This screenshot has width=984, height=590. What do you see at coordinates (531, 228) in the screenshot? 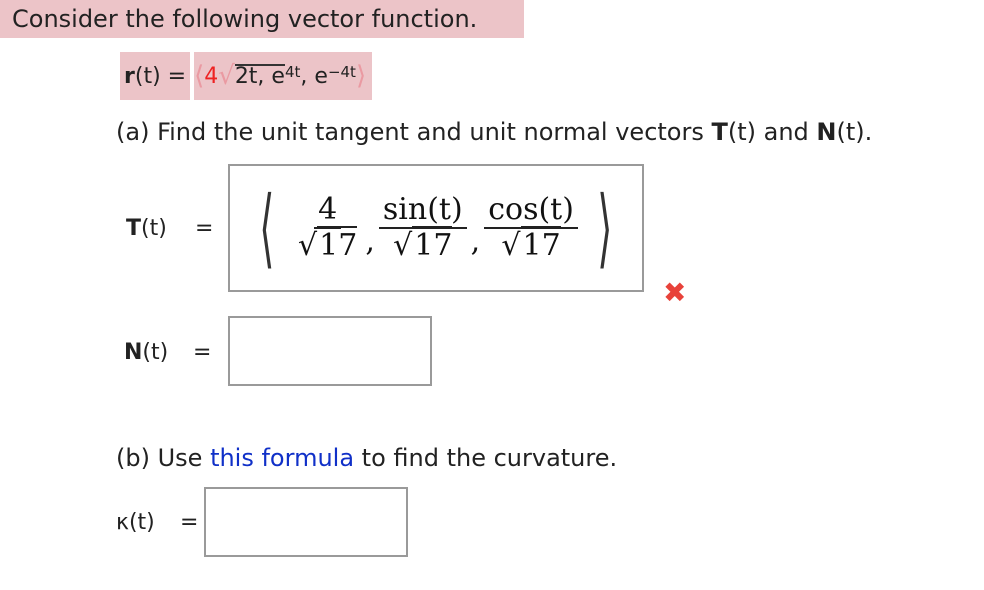
I see `T-component-3: cos(t) √17` at bounding box center [531, 228].